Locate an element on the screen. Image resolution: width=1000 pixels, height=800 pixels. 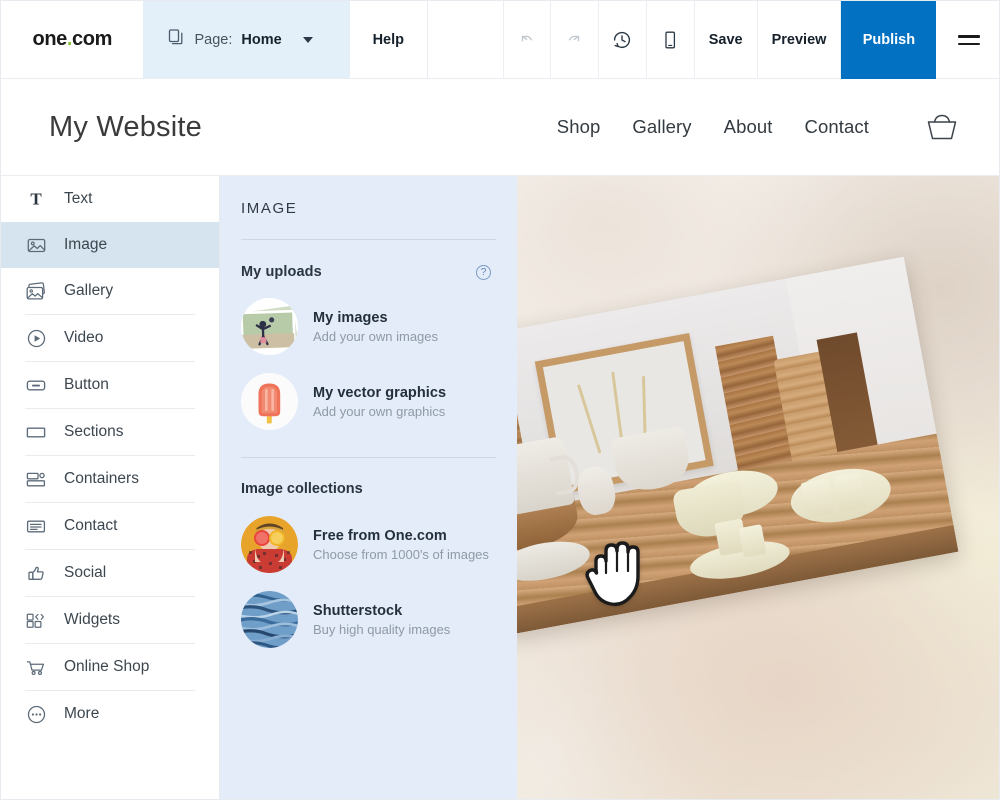
page-selector: Page: Home is located at coordinates (246, 39).